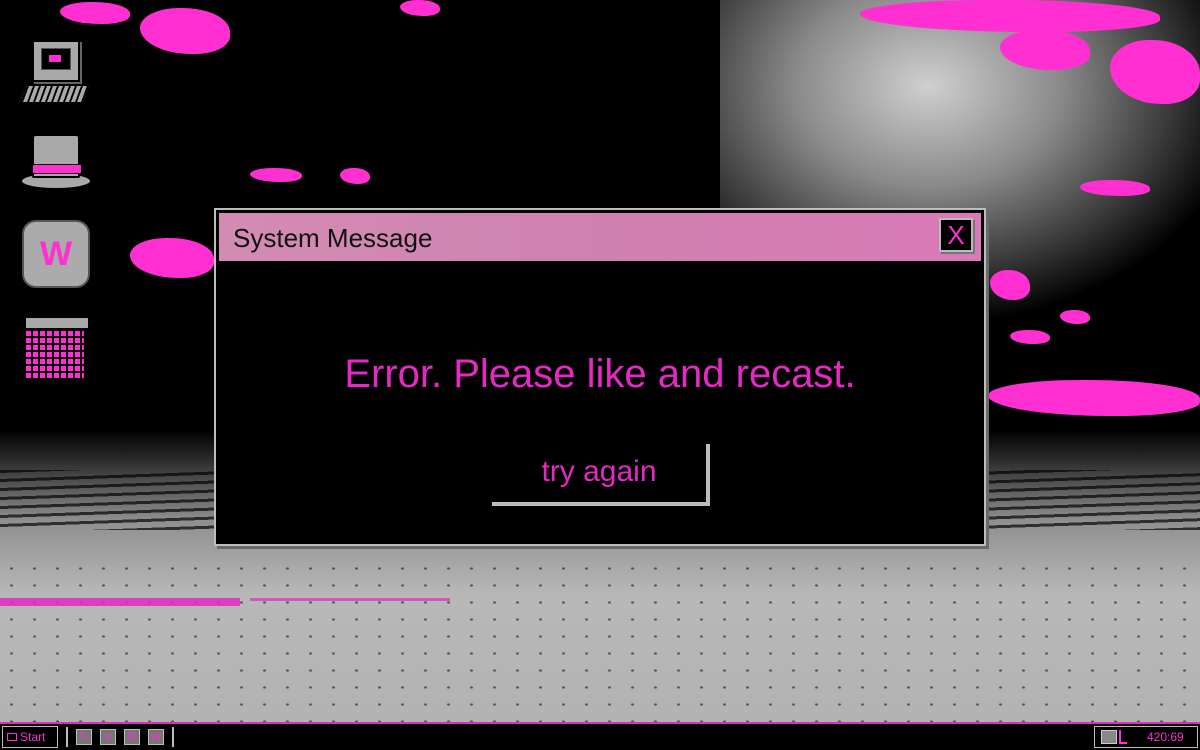  Describe the element at coordinates (1123, 737) in the screenshot. I see `volume-icon` at that location.